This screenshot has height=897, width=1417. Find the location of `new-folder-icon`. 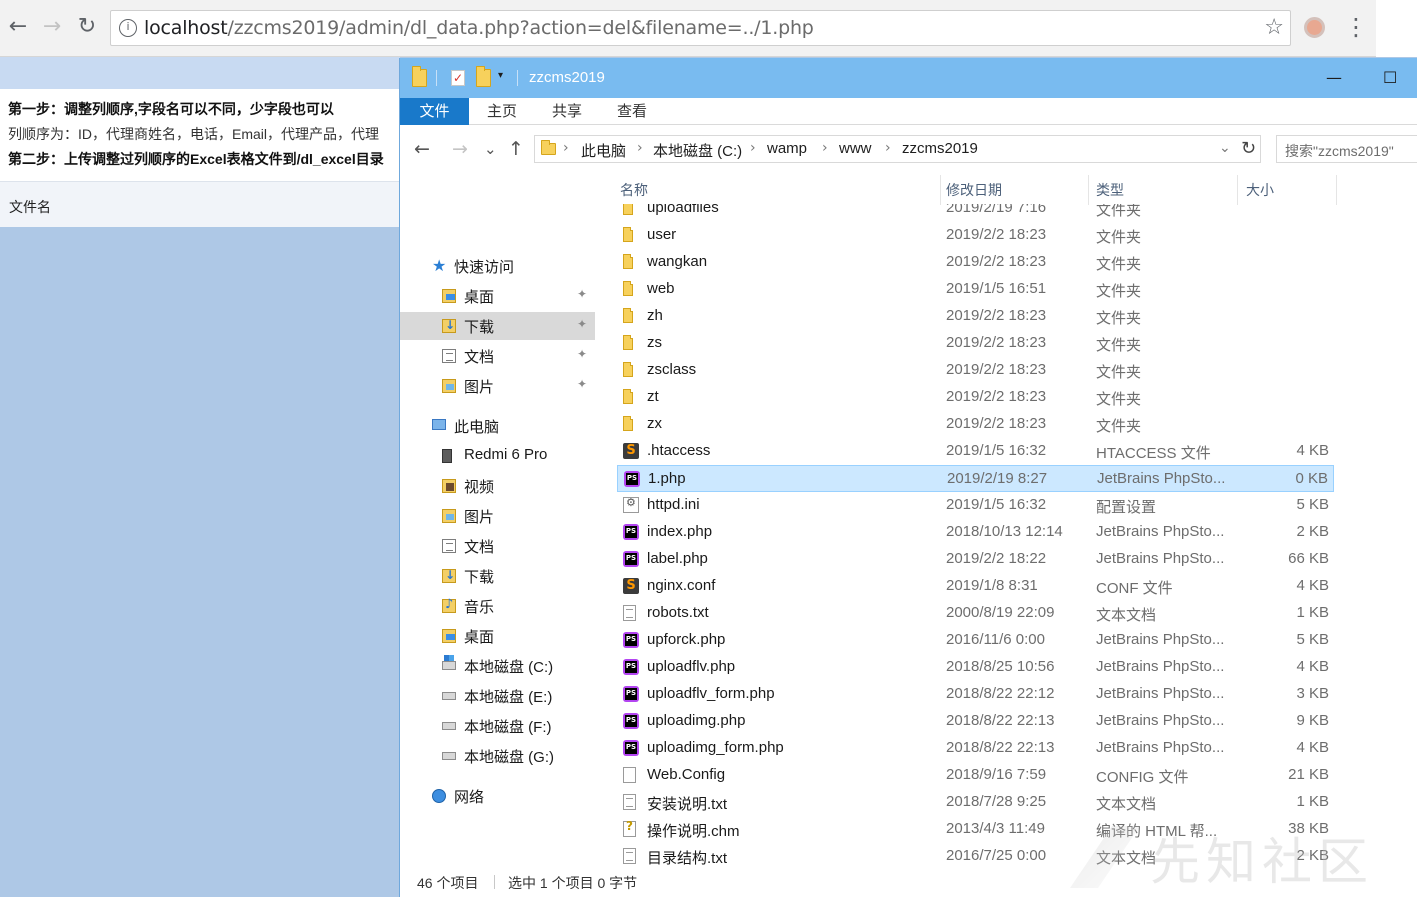

new-folder-icon is located at coordinates (483, 76).